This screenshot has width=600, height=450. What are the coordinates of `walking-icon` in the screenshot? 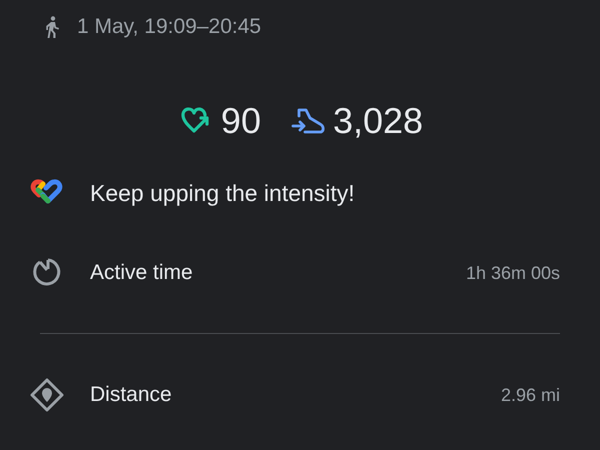 It's located at (53, 27).